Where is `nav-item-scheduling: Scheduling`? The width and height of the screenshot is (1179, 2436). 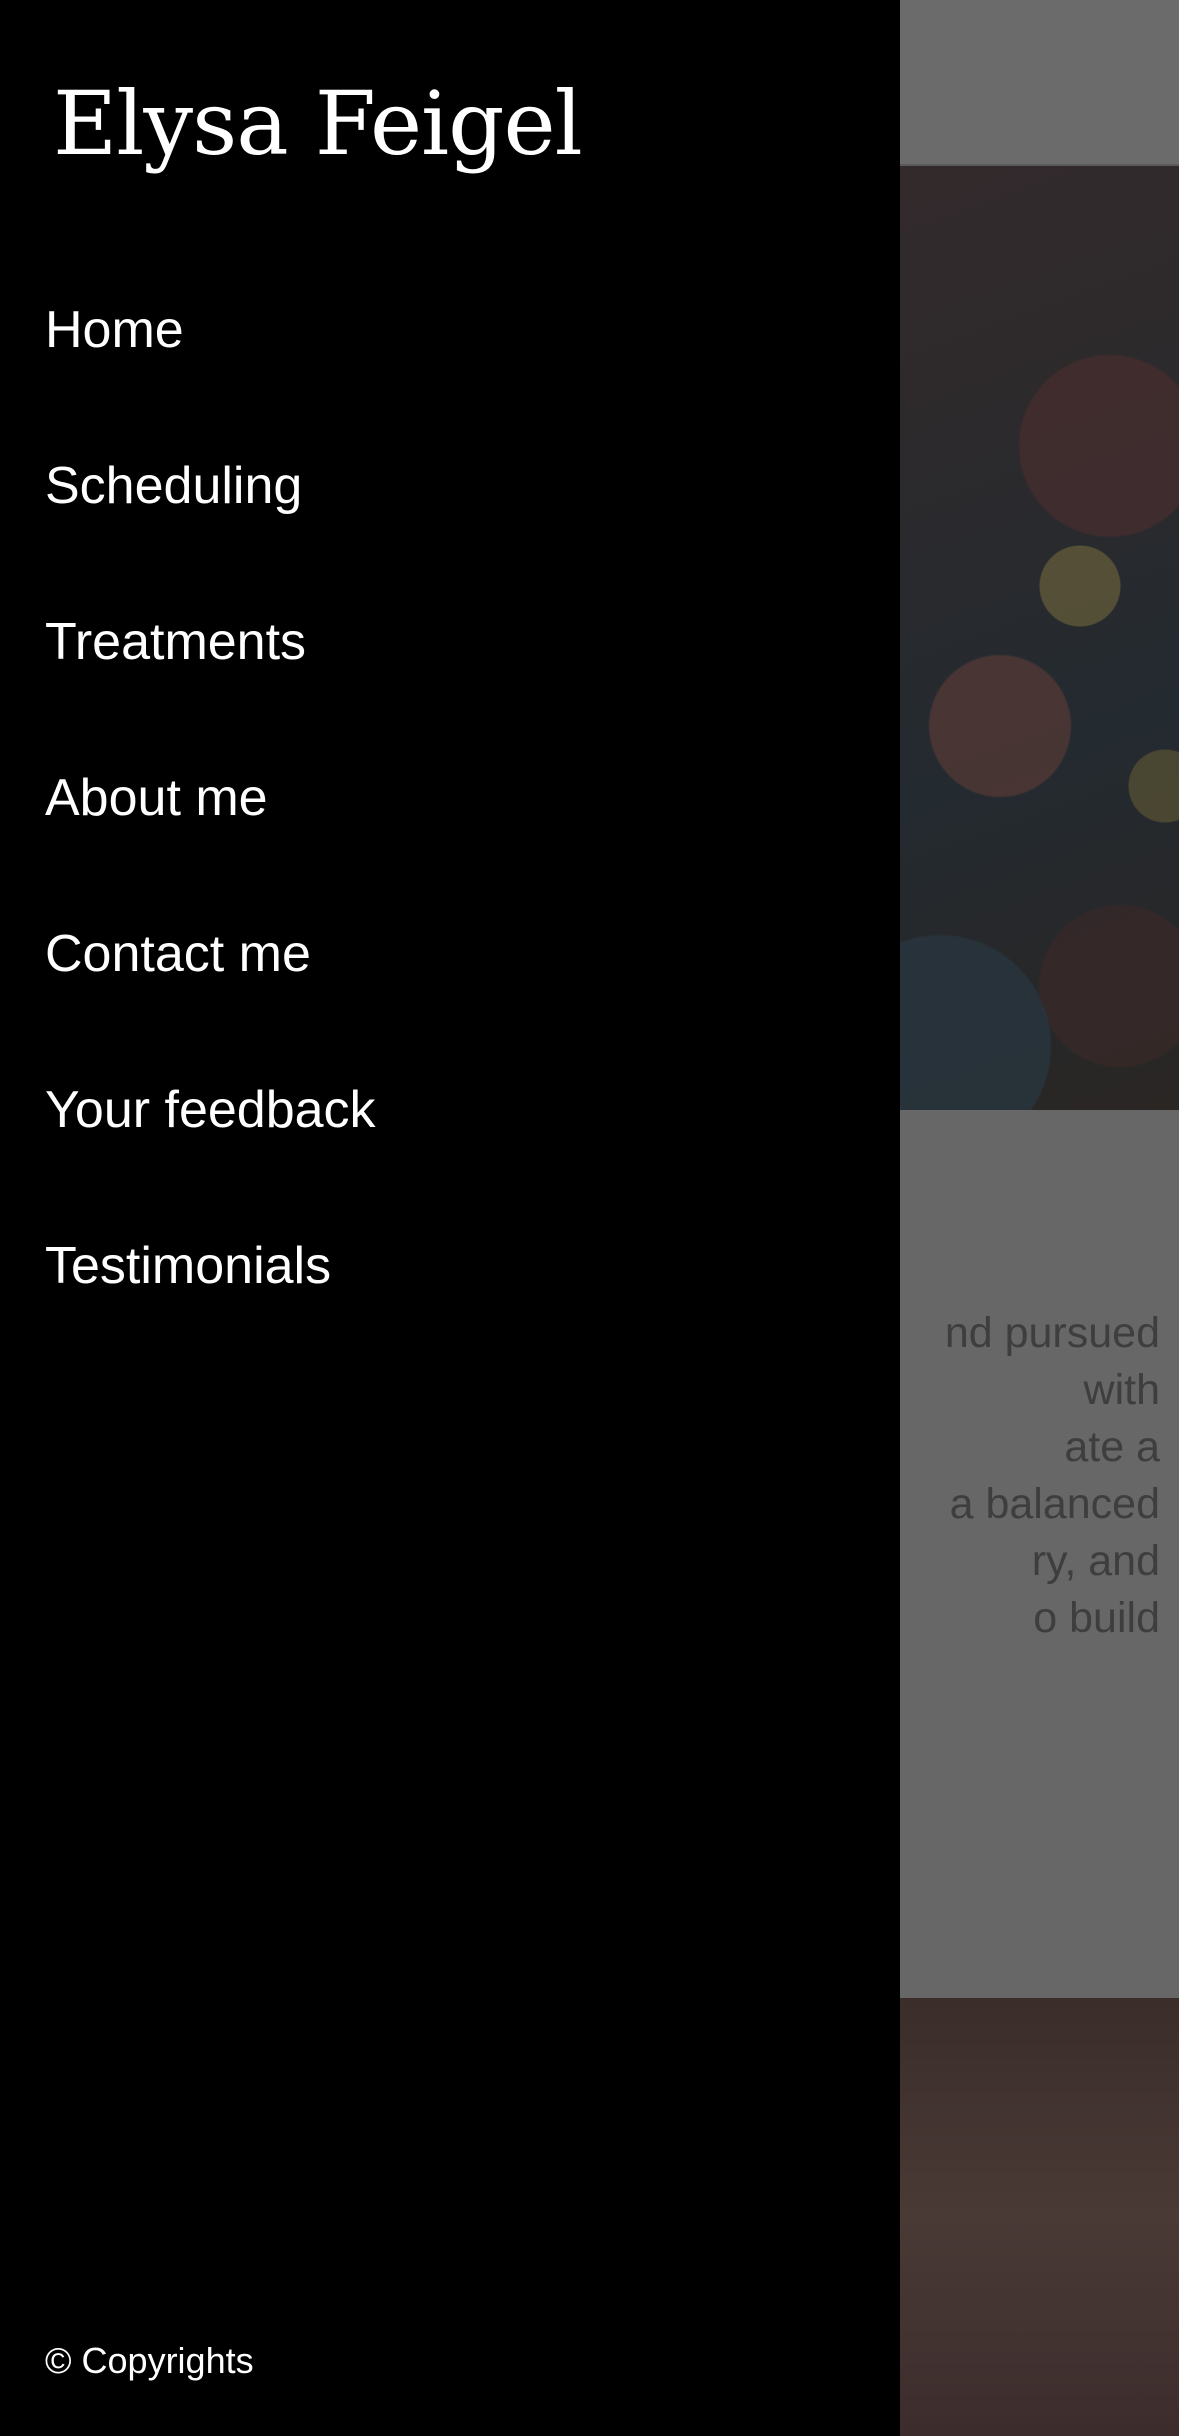 nav-item-scheduling: Scheduling is located at coordinates (210, 524).